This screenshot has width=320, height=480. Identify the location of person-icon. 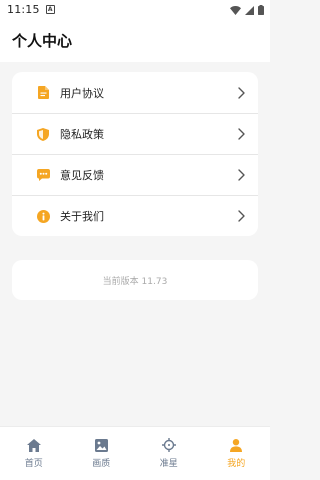
(236, 445).